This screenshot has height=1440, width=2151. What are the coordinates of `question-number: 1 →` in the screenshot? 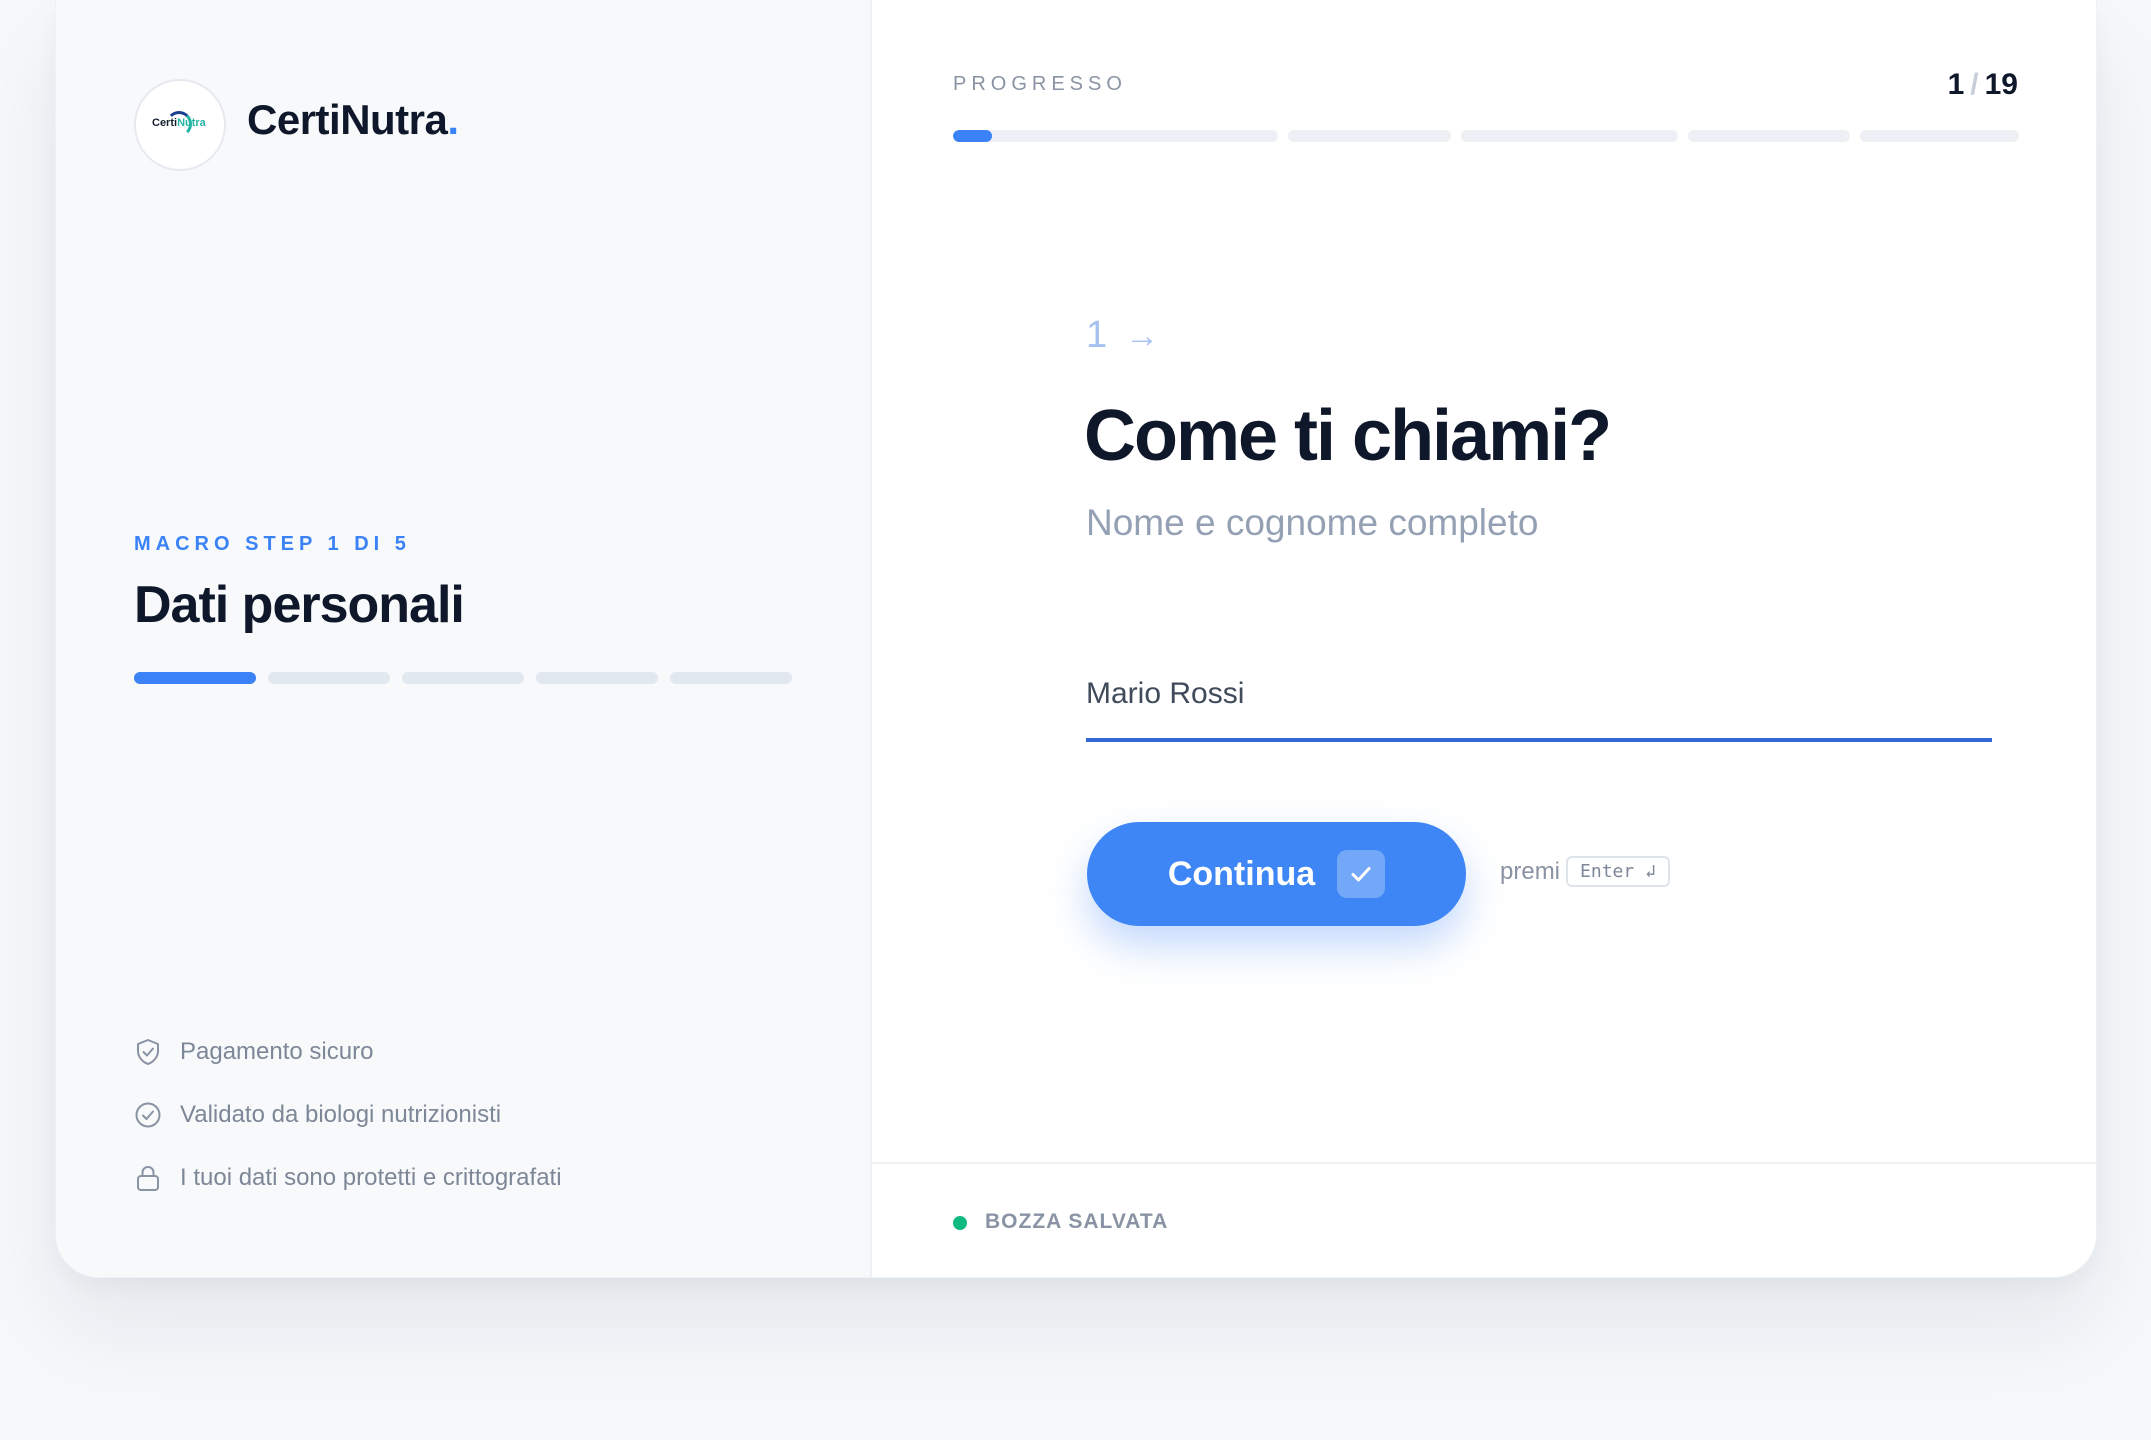 It's located at (1122, 335).